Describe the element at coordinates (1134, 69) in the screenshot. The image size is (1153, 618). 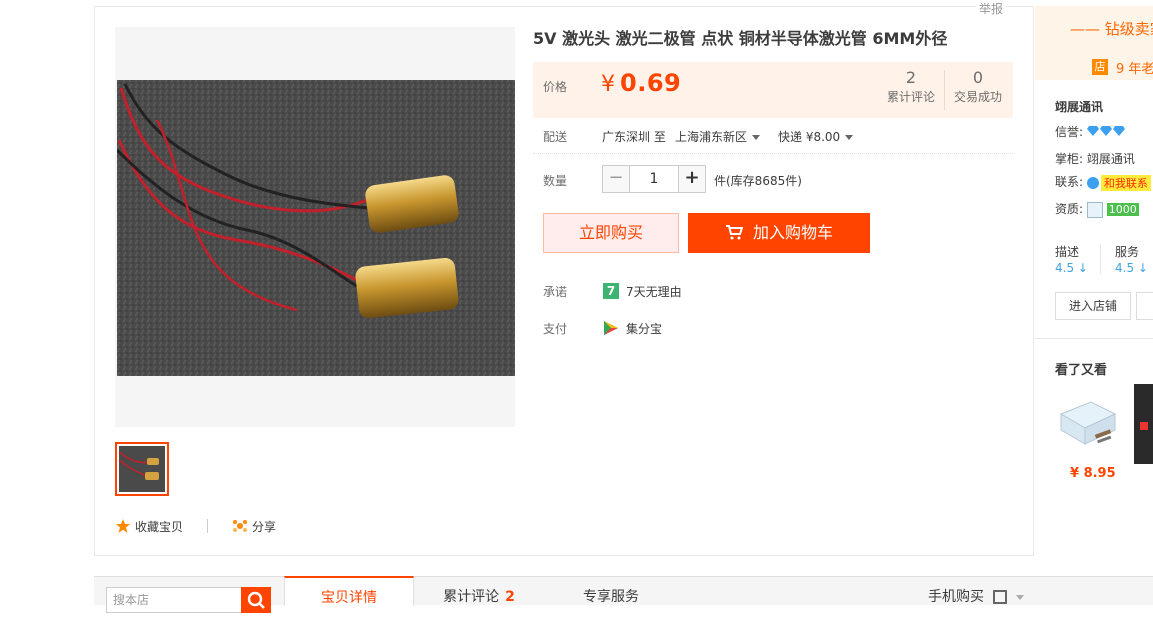
I see `shop-years: 9 年老店` at that location.